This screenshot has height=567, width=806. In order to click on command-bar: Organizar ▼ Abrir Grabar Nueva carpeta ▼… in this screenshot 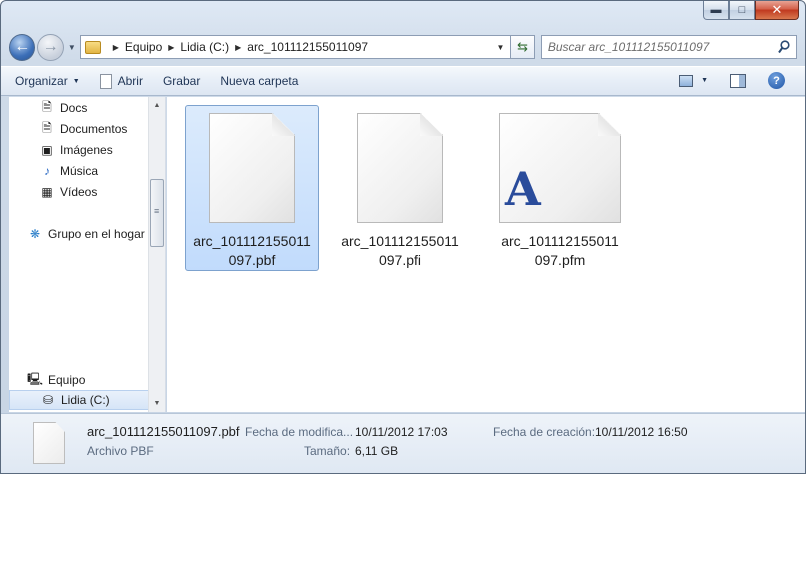, I will do `click(403, 81)`.